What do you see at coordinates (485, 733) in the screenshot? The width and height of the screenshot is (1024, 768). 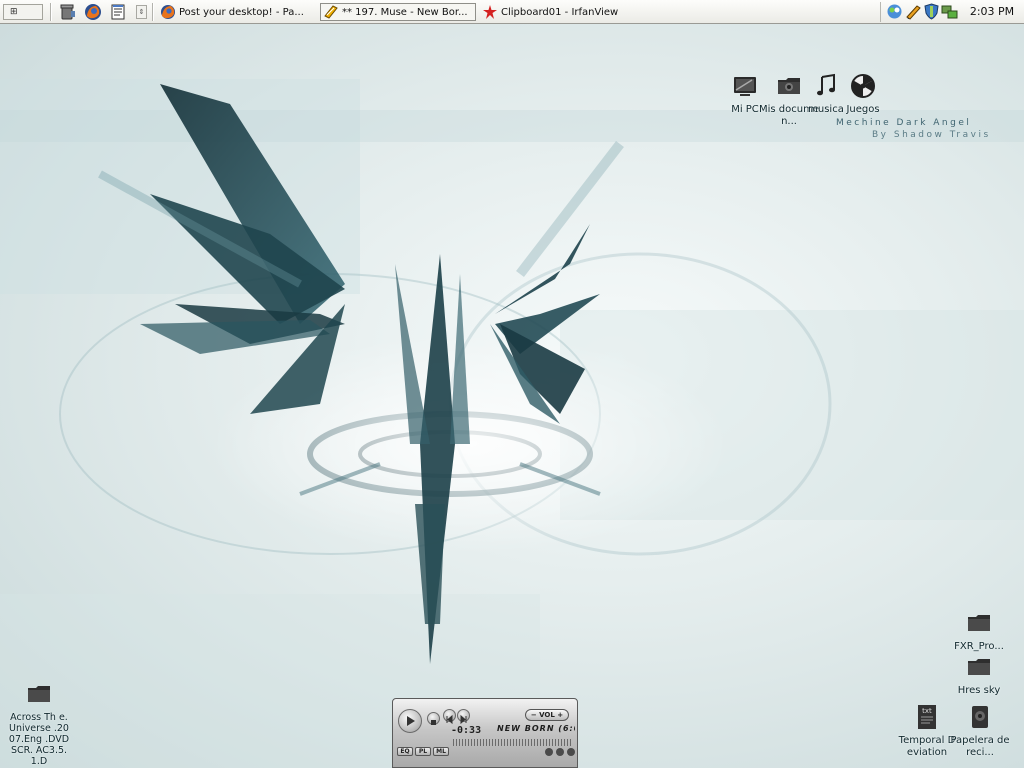 I see `media-player-widget: − VOL + -0:33 NEW BORN (6:0 EQ PL ML` at bounding box center [485, 733].